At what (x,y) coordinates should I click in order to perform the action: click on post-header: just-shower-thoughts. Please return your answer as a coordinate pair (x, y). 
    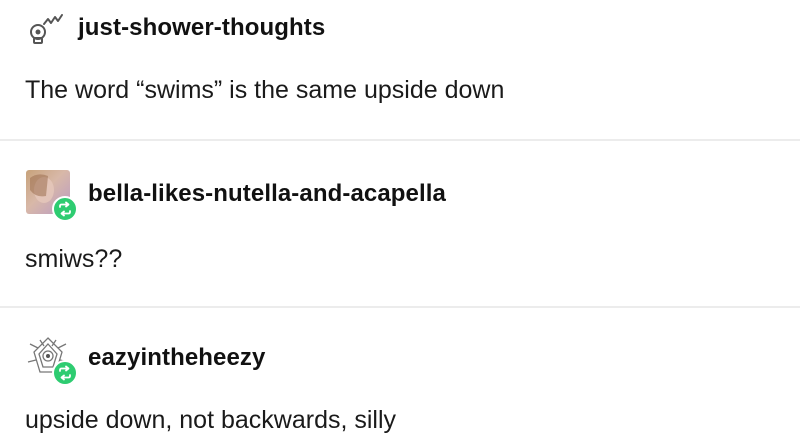
    Looking at the image, I should click on (173, 28).